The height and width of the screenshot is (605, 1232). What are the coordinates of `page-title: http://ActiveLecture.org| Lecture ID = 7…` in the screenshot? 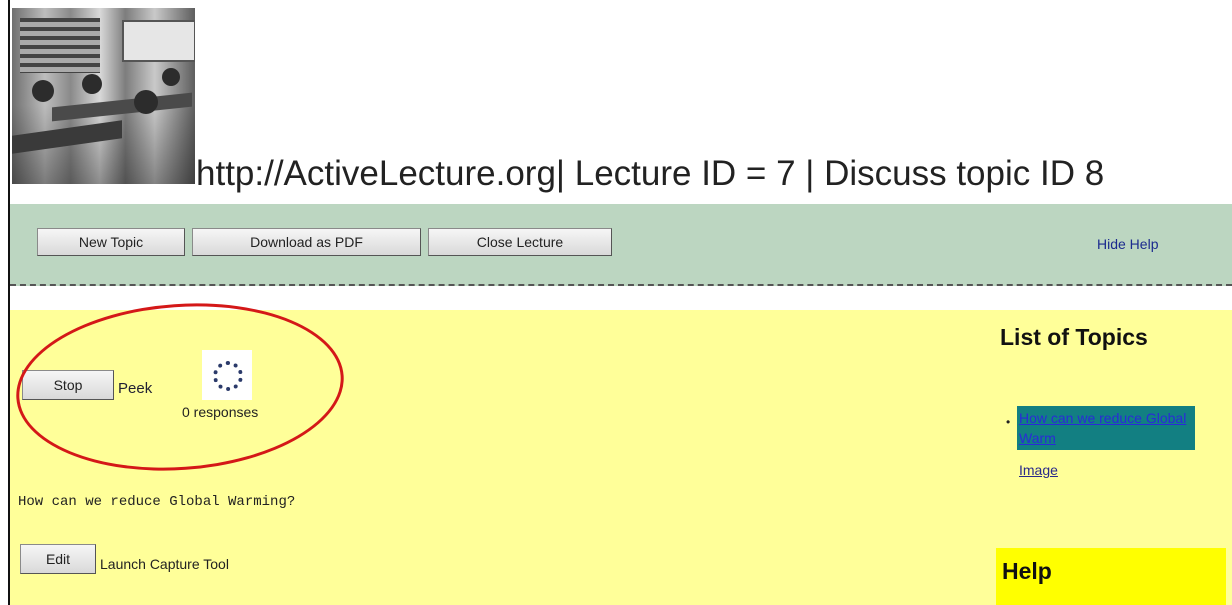 It's located at (650, 173).